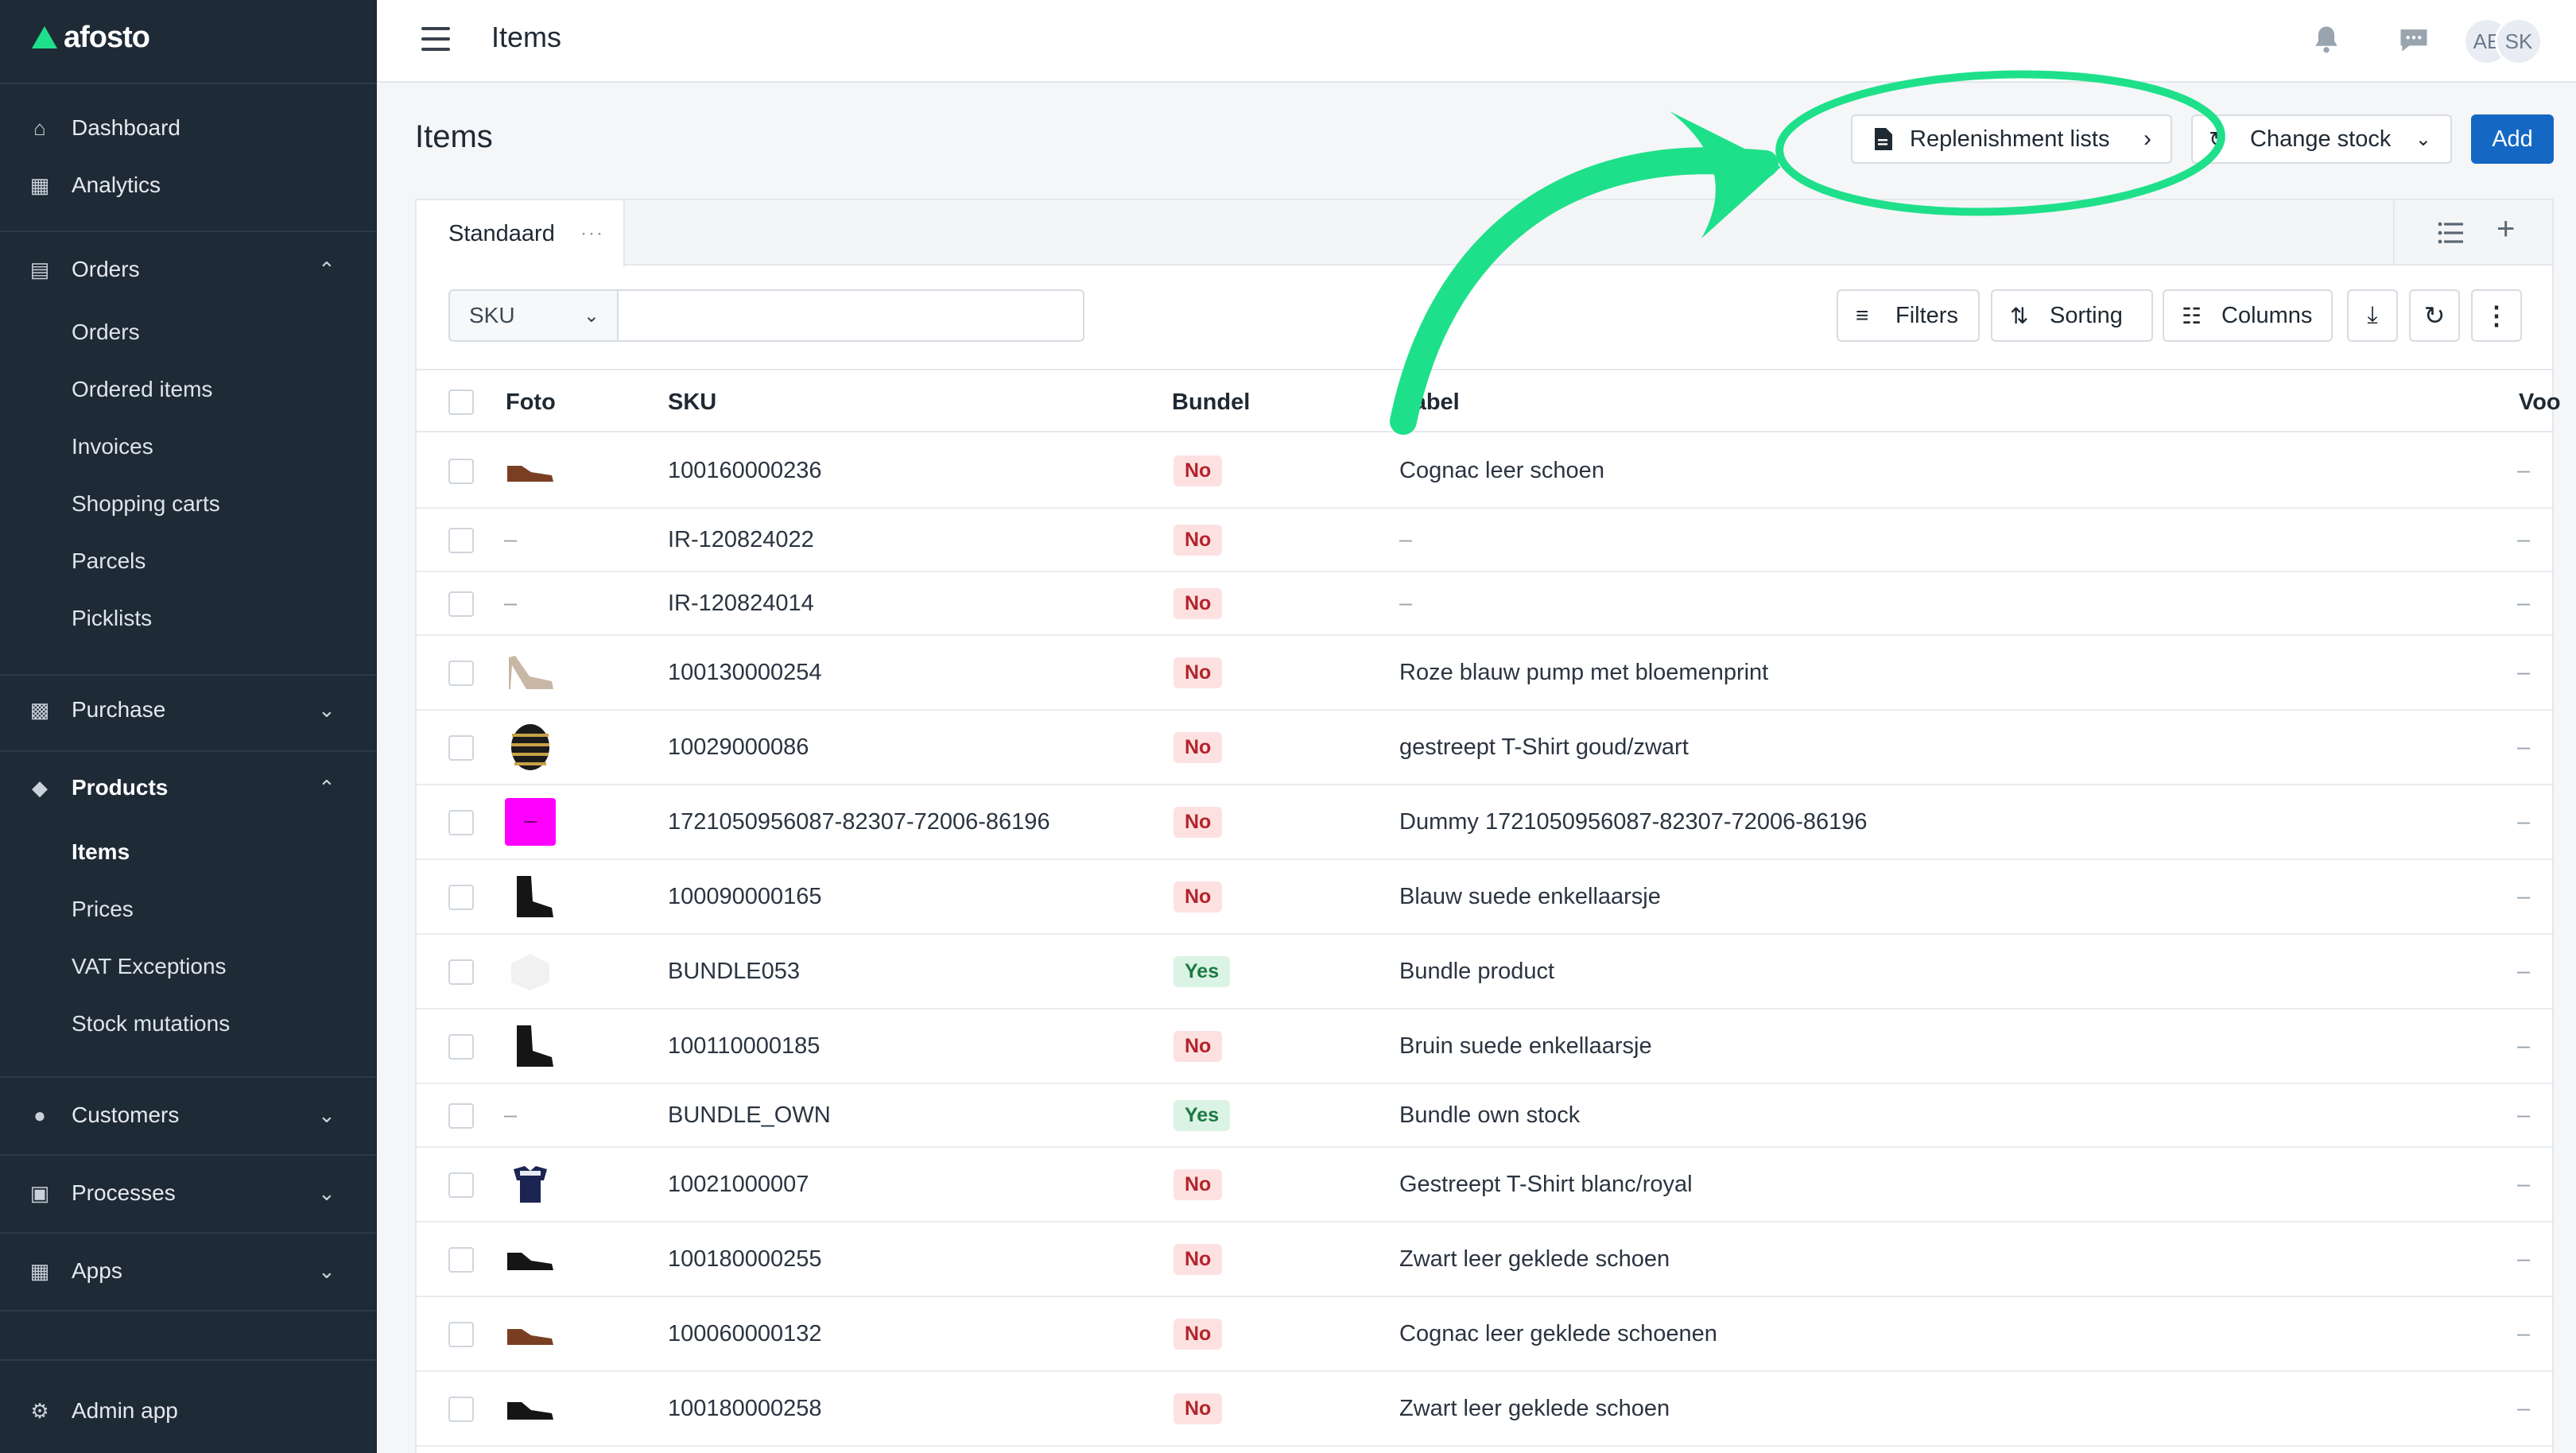  What do you see at coordinates (533, 315) in the screenshot?
I see `search-field-select: SKU ⌄` at bounding box center [533, 315].